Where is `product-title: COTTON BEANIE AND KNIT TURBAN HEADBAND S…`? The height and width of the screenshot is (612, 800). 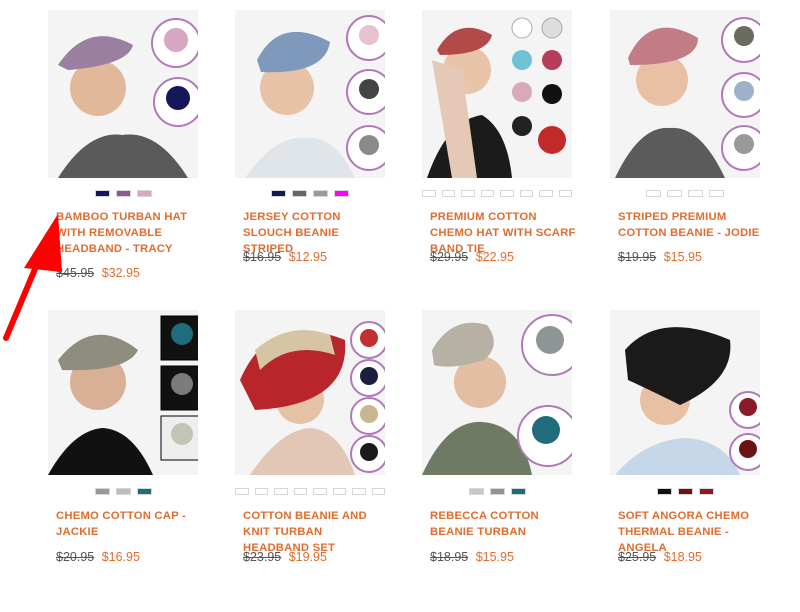
product-title: COTTON BEANIE AND KNIT TURBAN HEADBAND S… is located at coordinates (317, 532).